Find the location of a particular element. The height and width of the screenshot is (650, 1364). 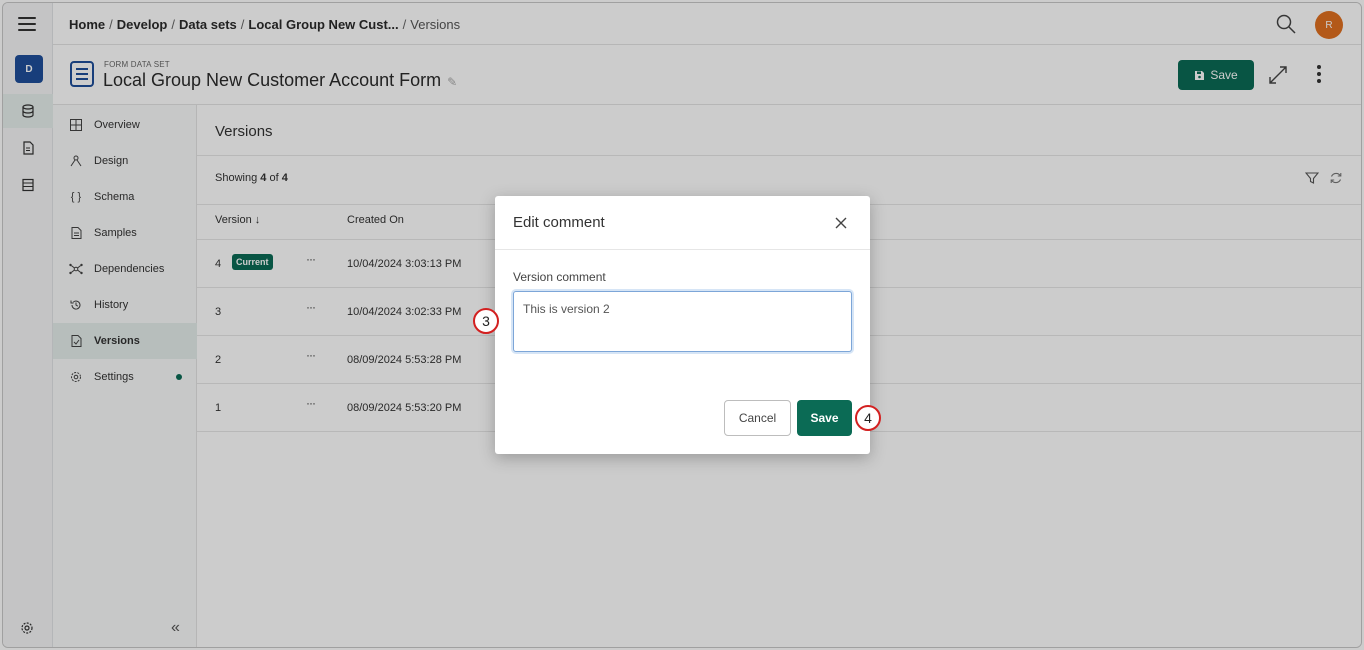

cancel-button: Cancel is located at coordinates (757, 418).